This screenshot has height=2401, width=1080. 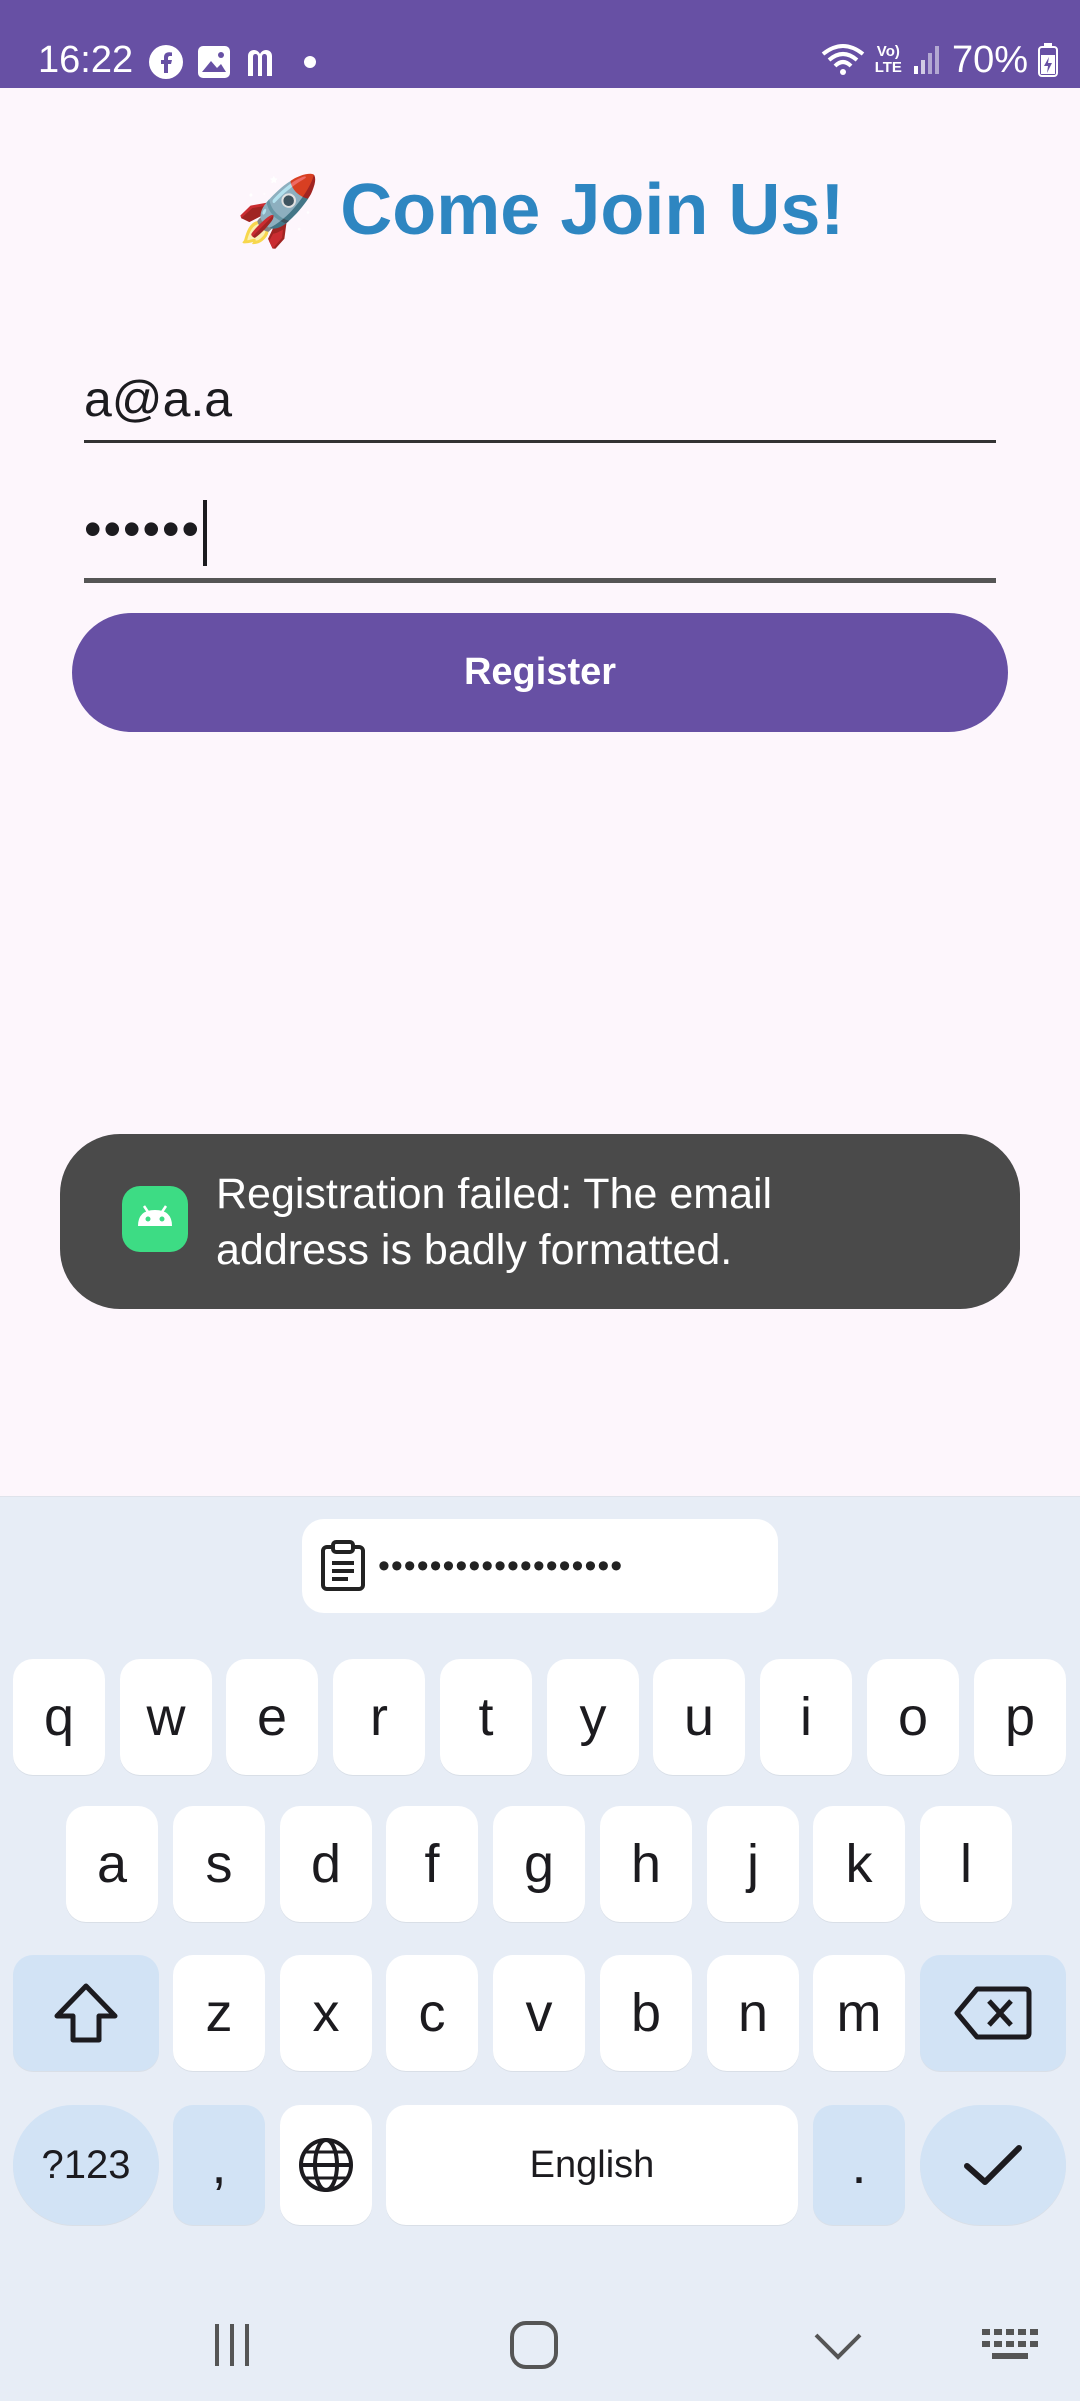 I want to click on key-h: h, so click(x=646, y=1864).